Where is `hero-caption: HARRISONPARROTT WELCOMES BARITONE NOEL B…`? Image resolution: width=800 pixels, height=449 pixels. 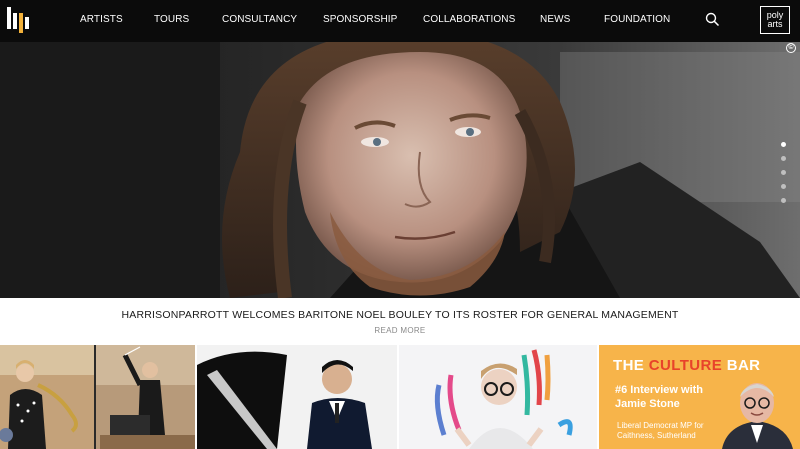
hero-caption: HARRISONPARROTT WELCOMES BARITONE NOEL B… is located at coordinates (400, 321).